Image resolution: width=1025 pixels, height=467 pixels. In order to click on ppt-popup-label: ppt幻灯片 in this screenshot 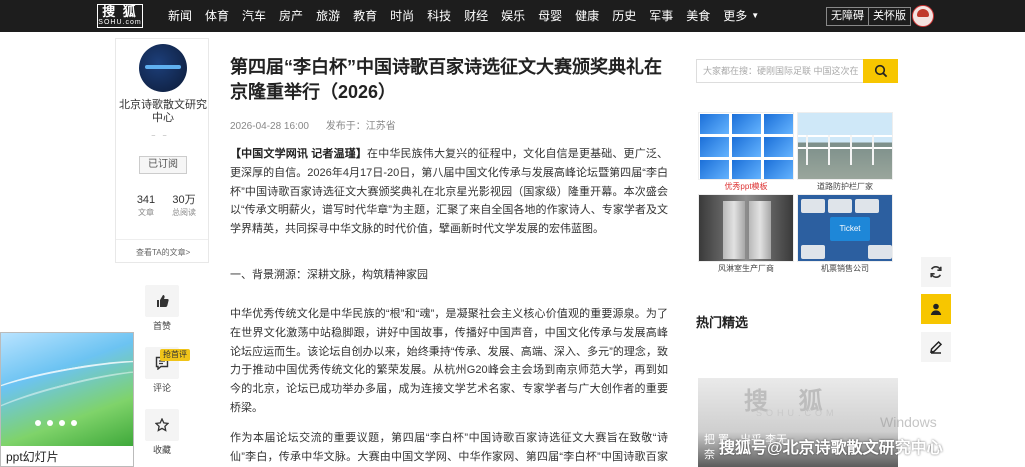, I will do `click(32, 457)`.